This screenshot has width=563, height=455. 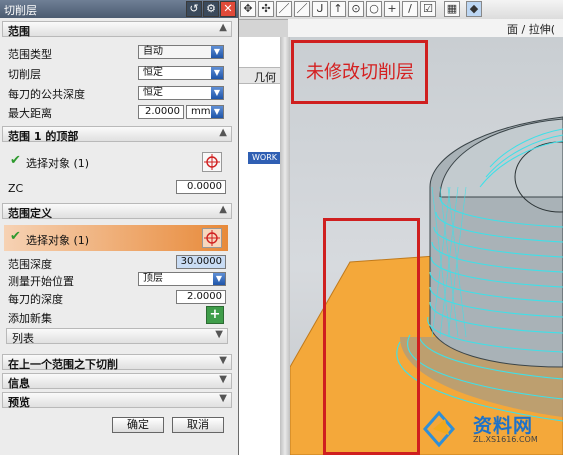 What do you see at coordinates (320, 9) in the screenshot?
I see `curve-icon: ᒍ` at bounding box center [320, 9].